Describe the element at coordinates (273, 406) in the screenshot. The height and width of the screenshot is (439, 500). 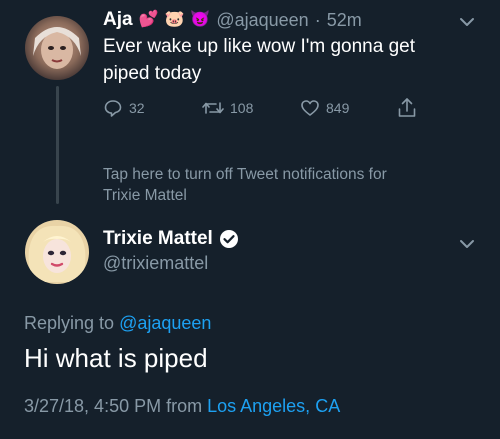
I see `location-link: Los Angeles, CA` at that location.